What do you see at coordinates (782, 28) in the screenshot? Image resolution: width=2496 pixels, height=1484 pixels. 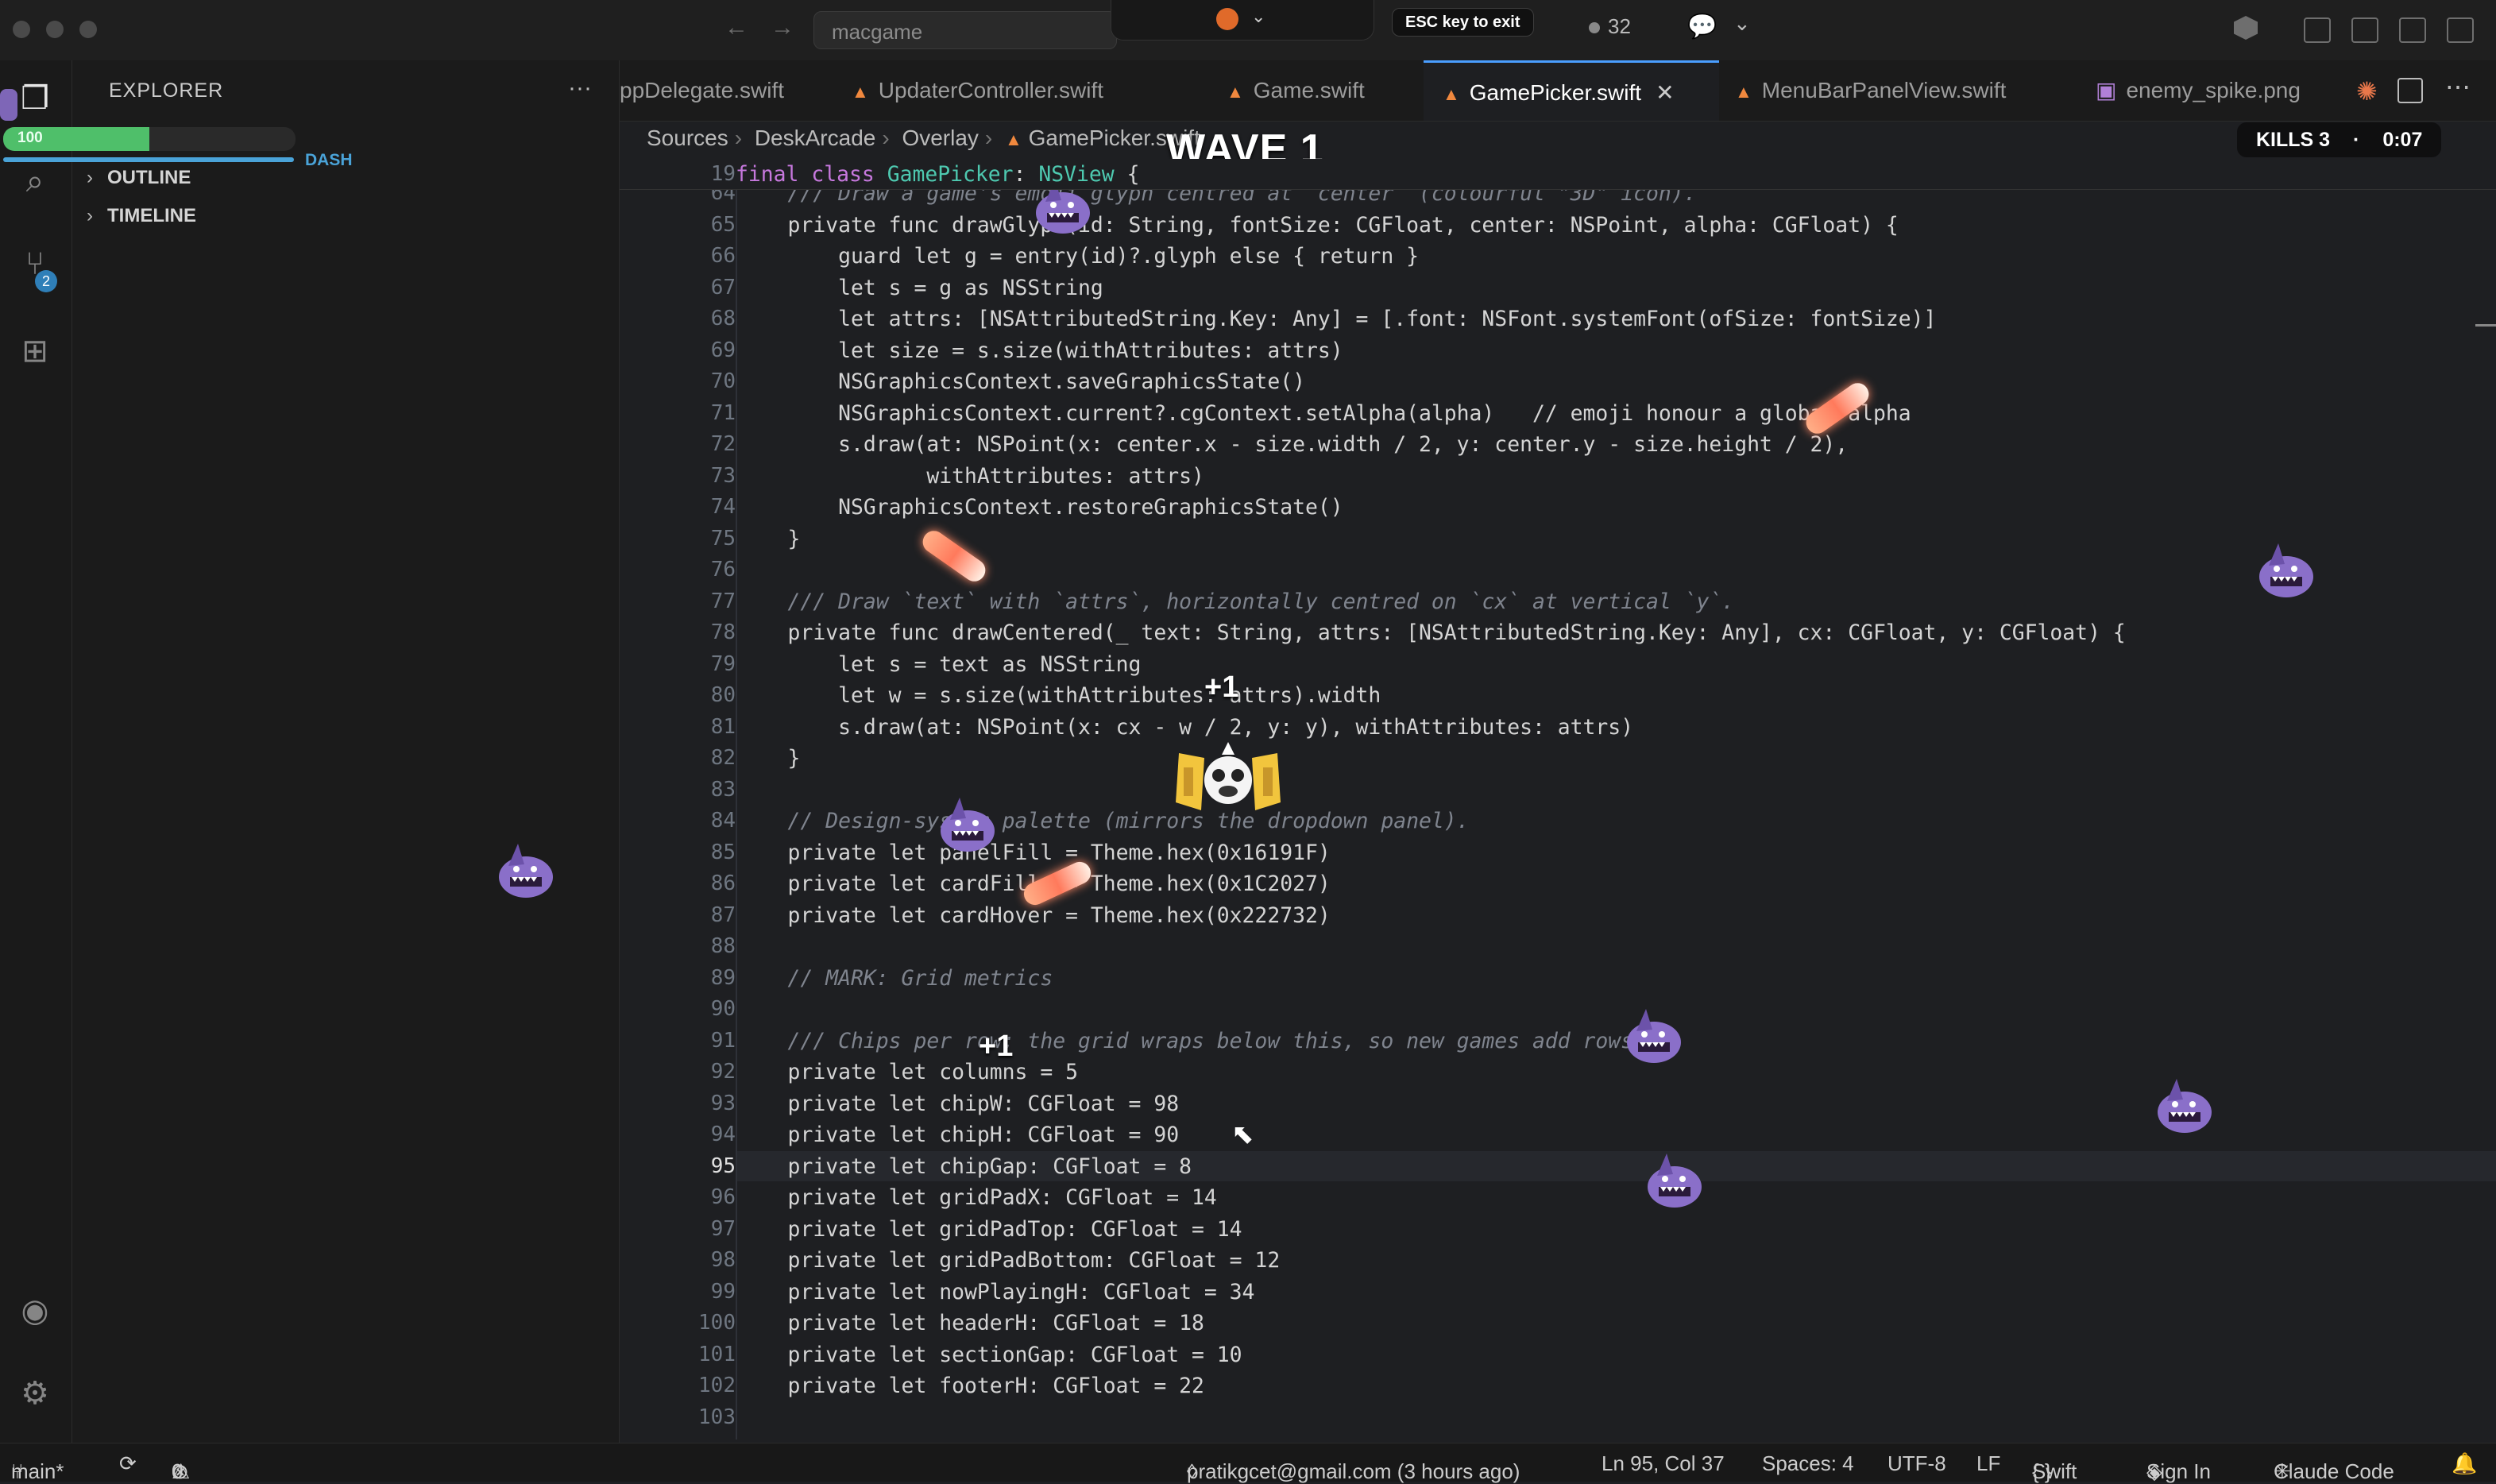 I see `forward-arrow-icon: →` at bounding box center [782, 28].